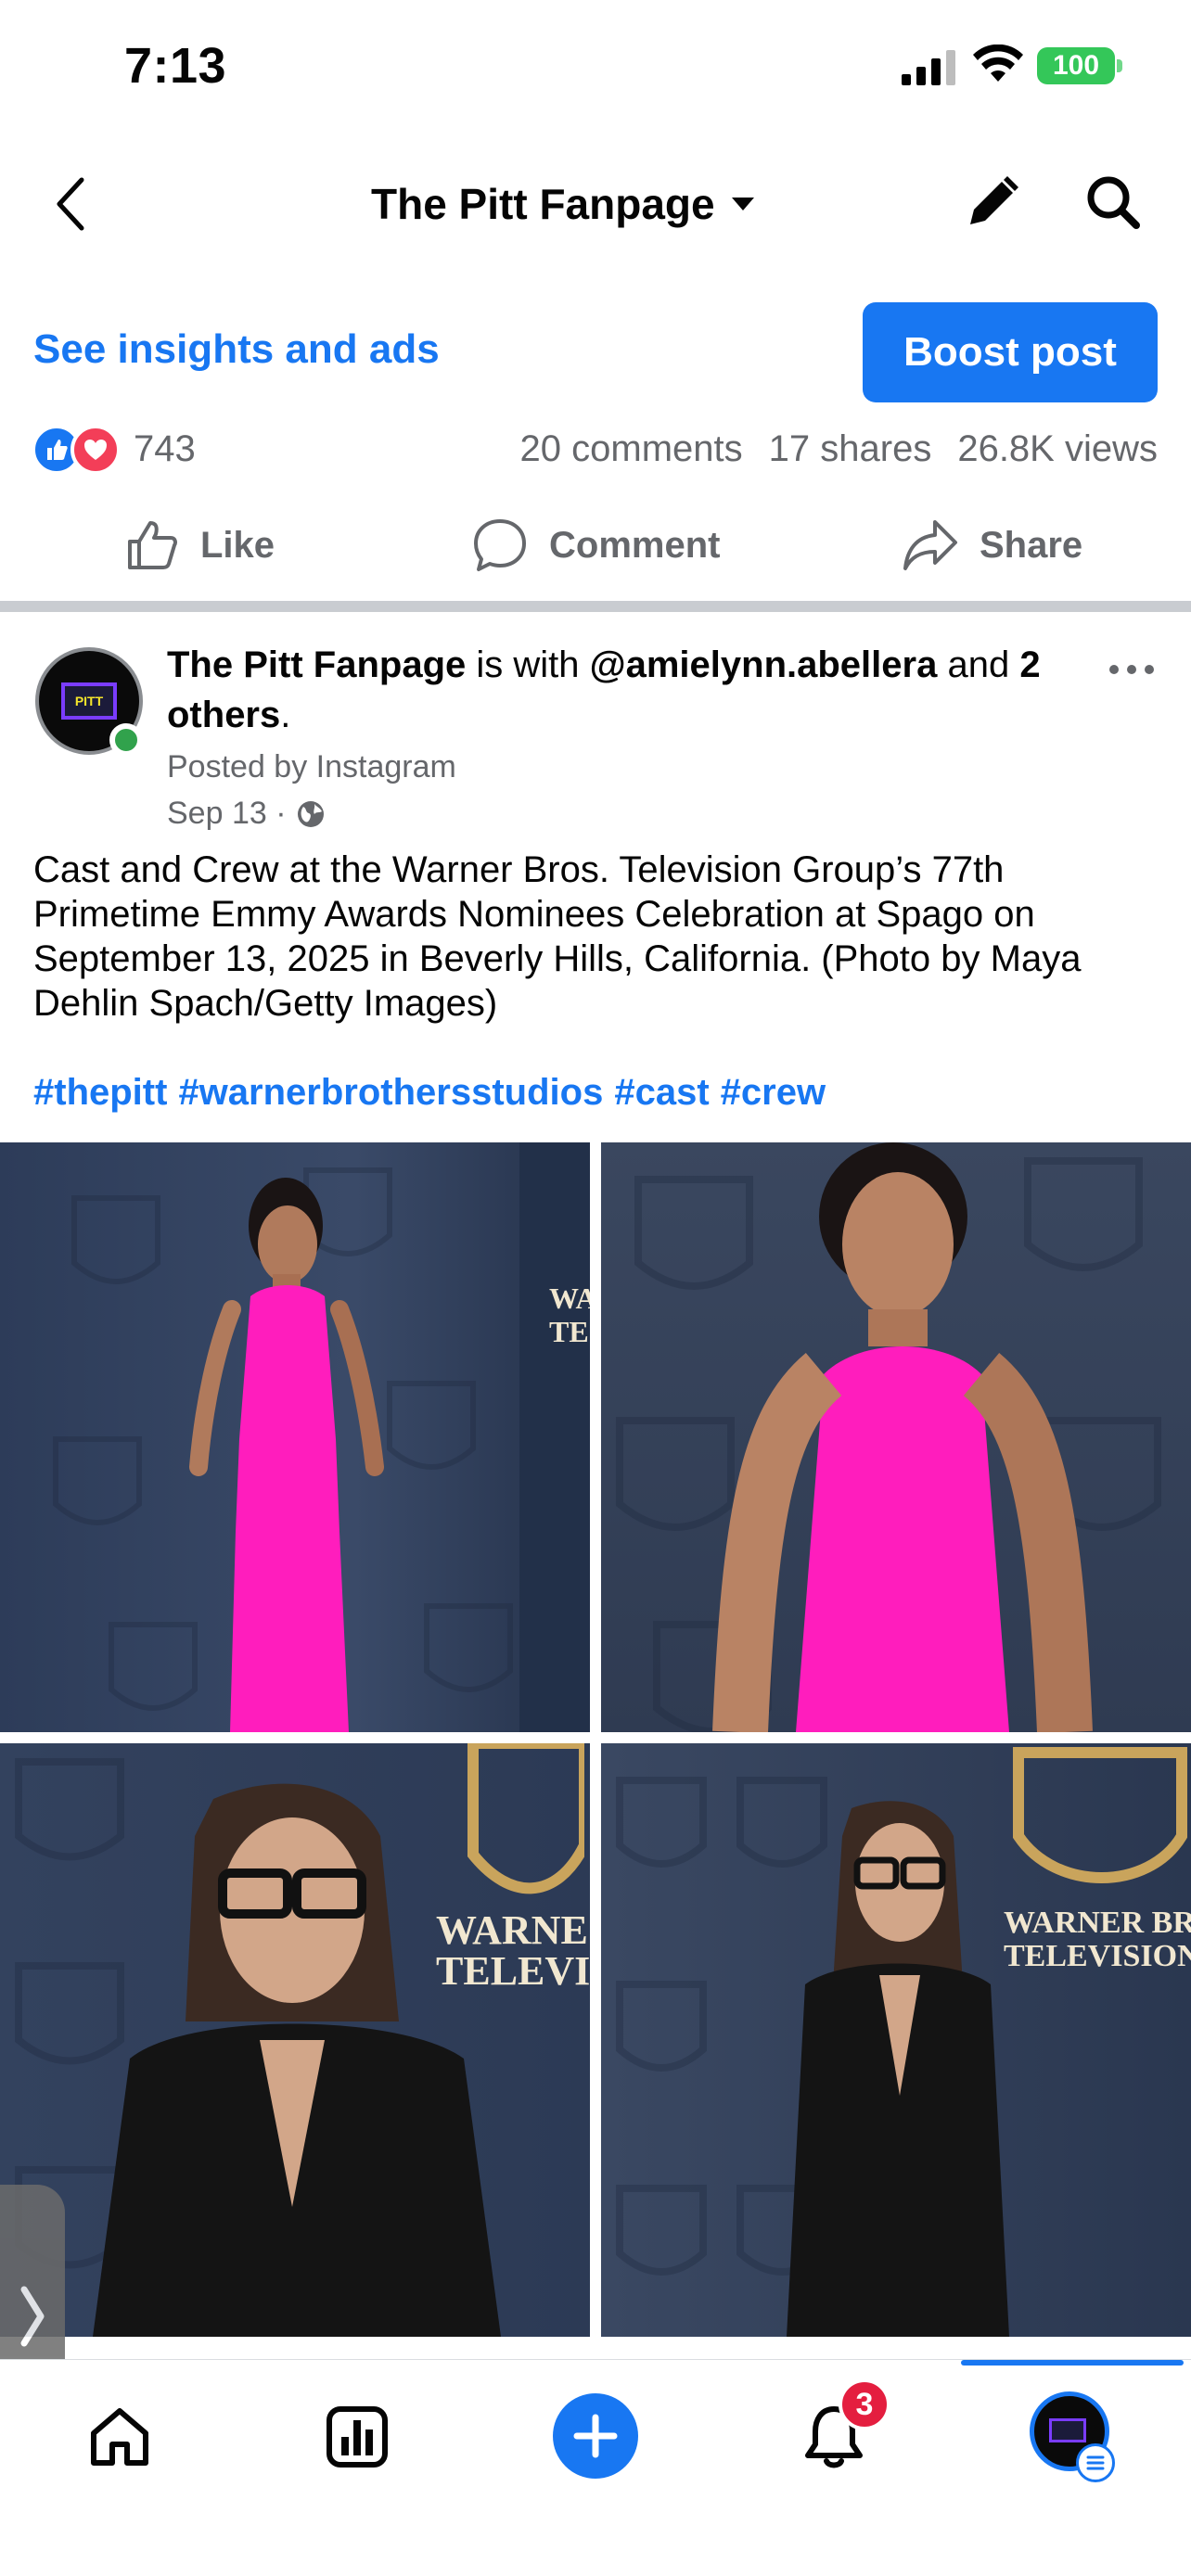  Describe the element at coordinates (662, 1093) in the screenshot. I see `hashtag-link: #cast` at that location.